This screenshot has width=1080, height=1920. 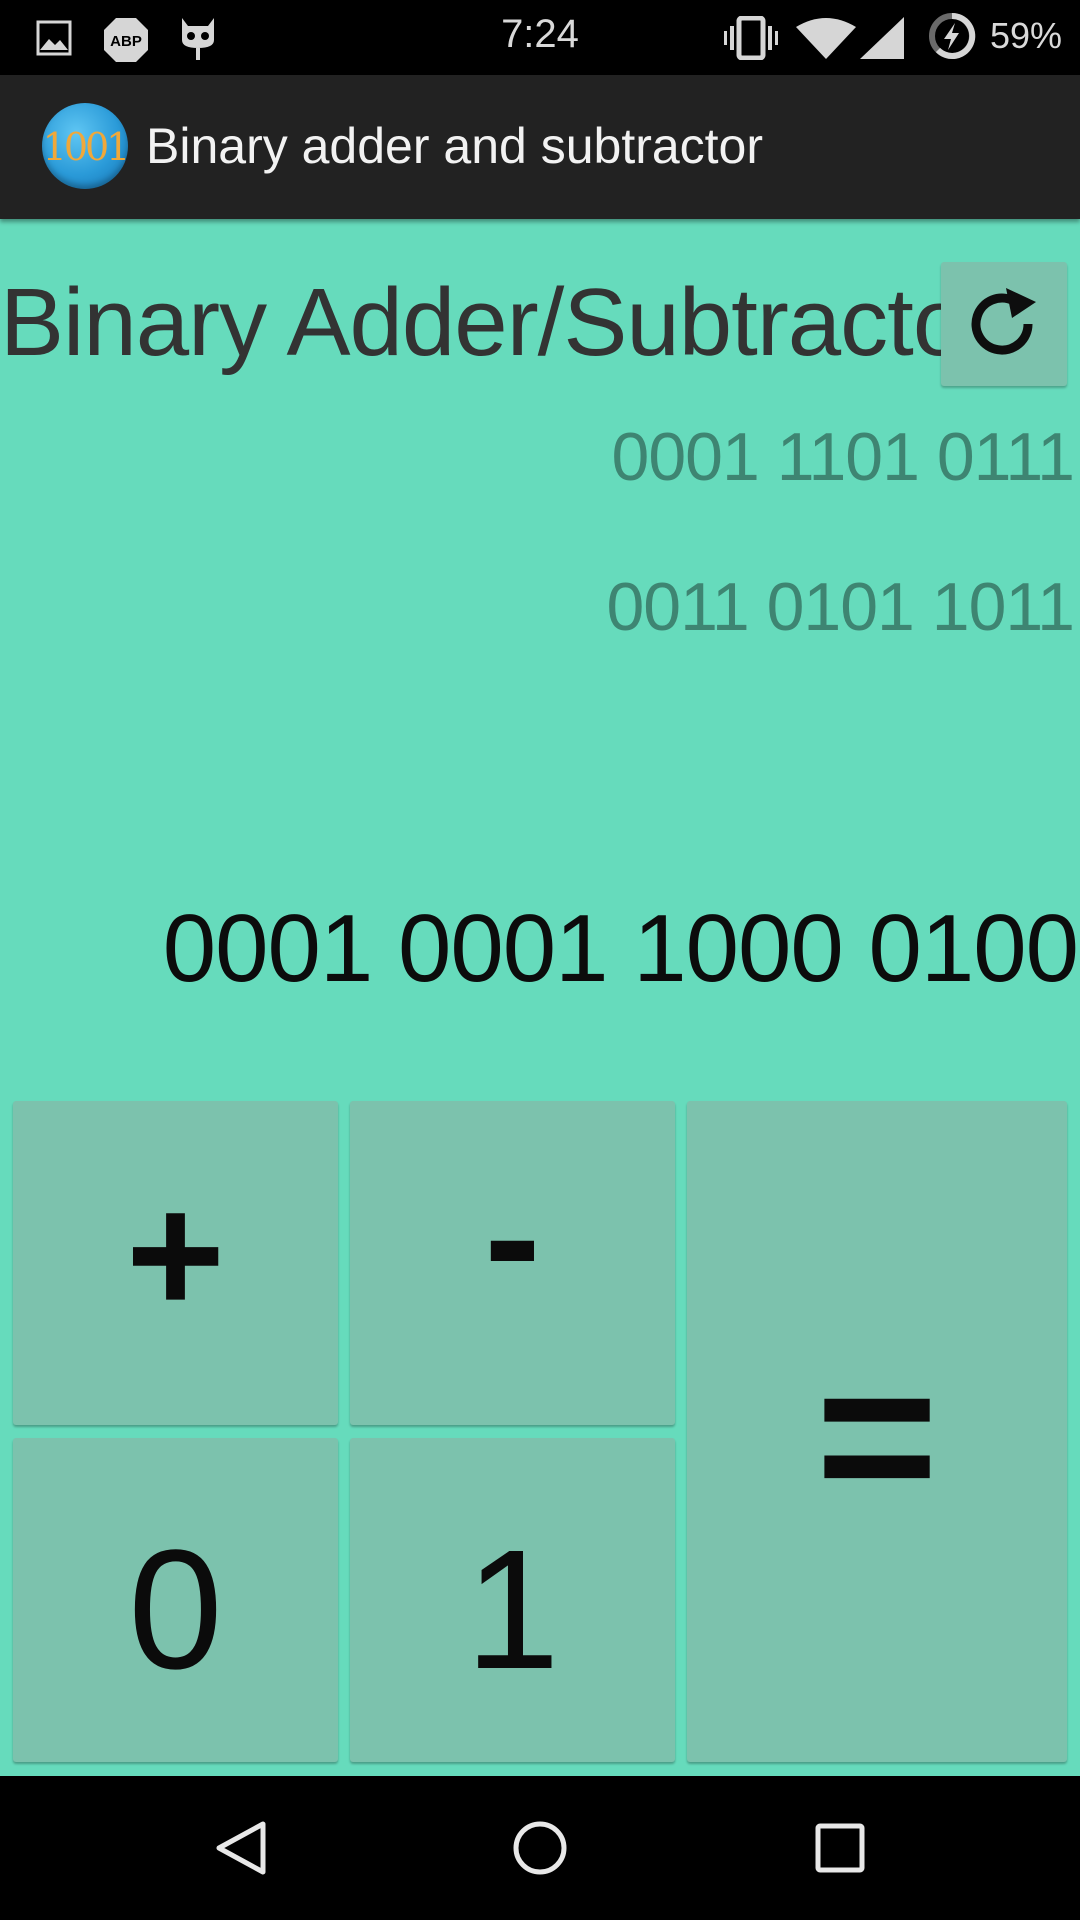 What do you see at coordinates (54, 40) in the screenshot?
I see `image-icon` at bounding box center [54, 40].